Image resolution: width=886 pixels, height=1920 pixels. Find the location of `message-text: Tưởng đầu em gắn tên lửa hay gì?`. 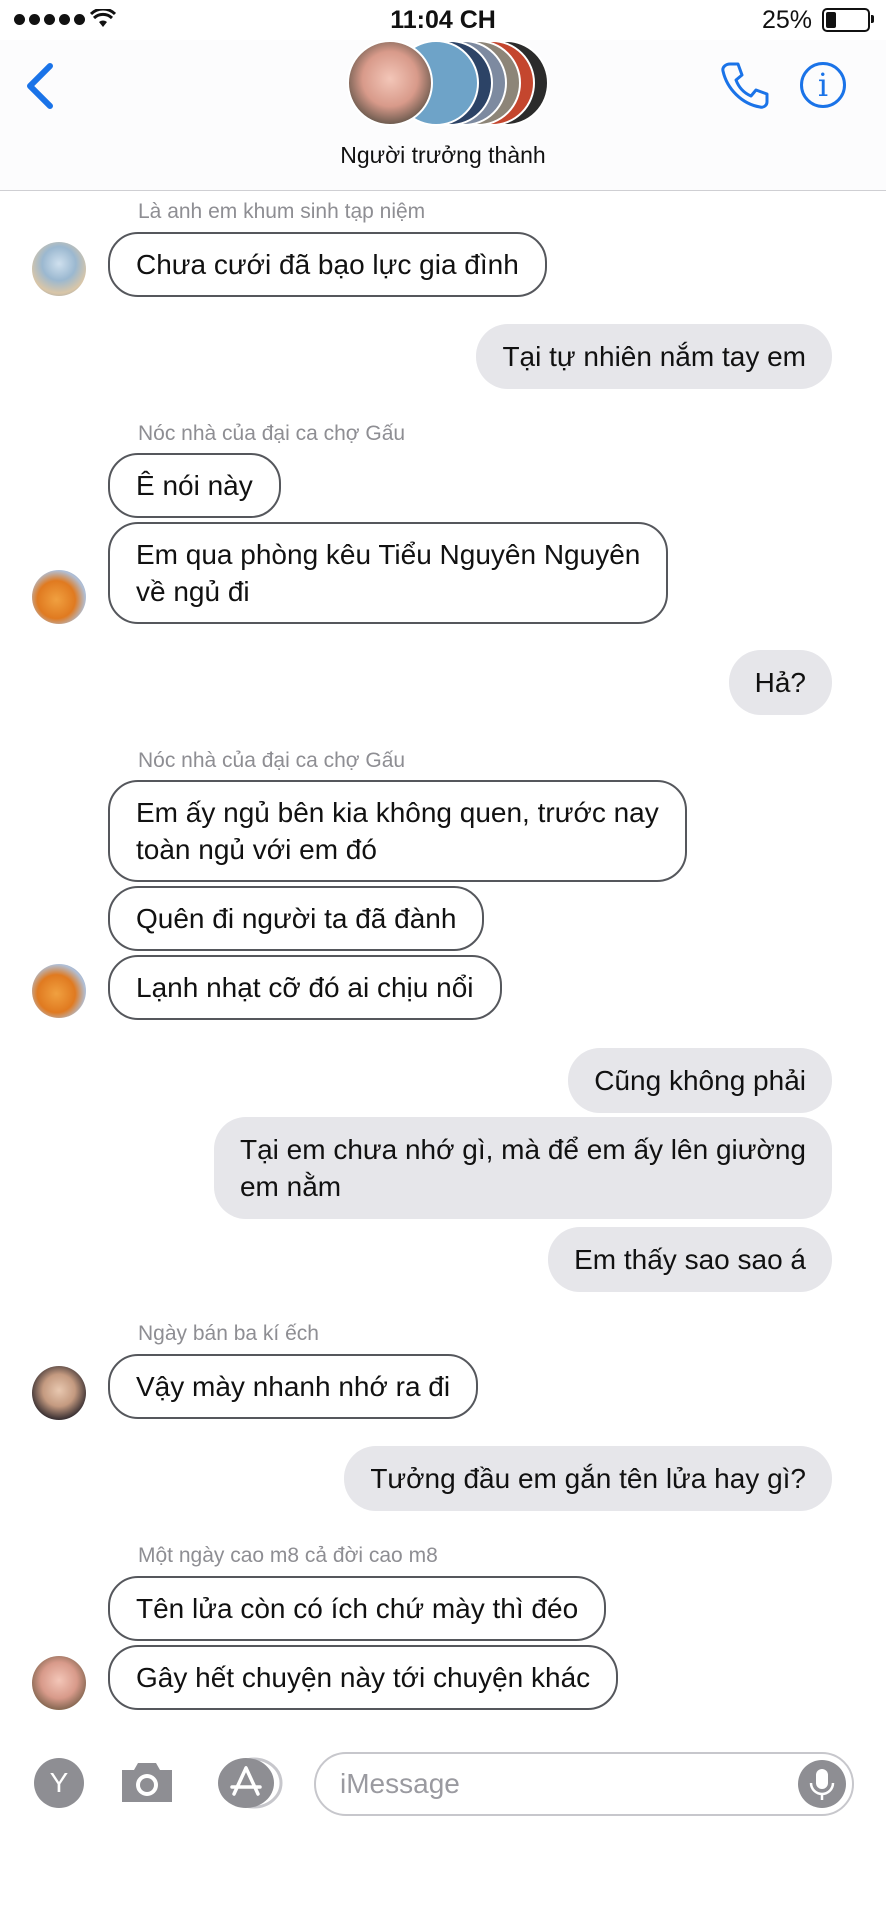

message-text: Tưởng đầu em gắn tên lửa hay gì? is located at coordinates (588, 1478).